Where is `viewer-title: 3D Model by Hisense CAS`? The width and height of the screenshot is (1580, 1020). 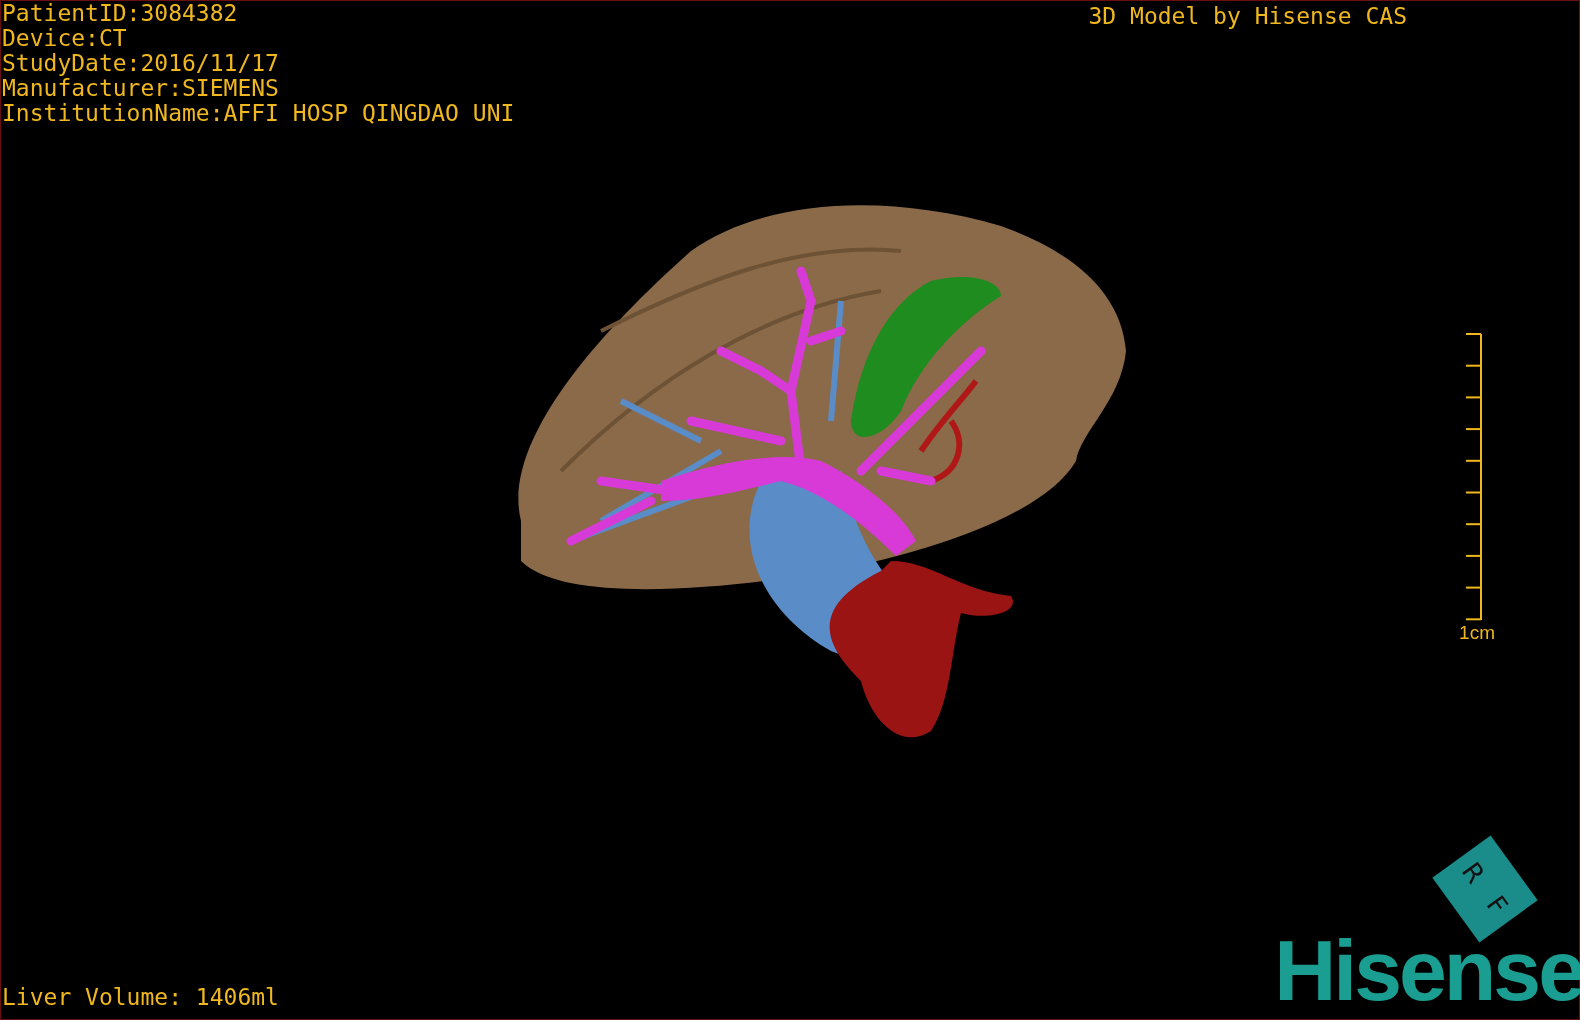 viewer-title: 3D Model by Hisense CAS is located at coordinates (1247, 17).